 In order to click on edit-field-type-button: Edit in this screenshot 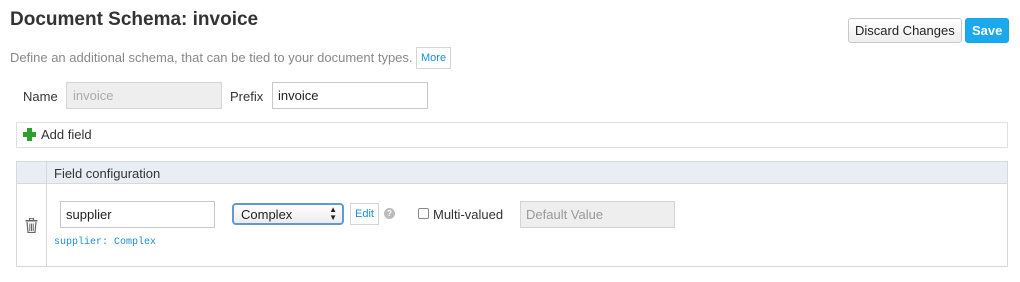, I will do `click(364, 214)`.